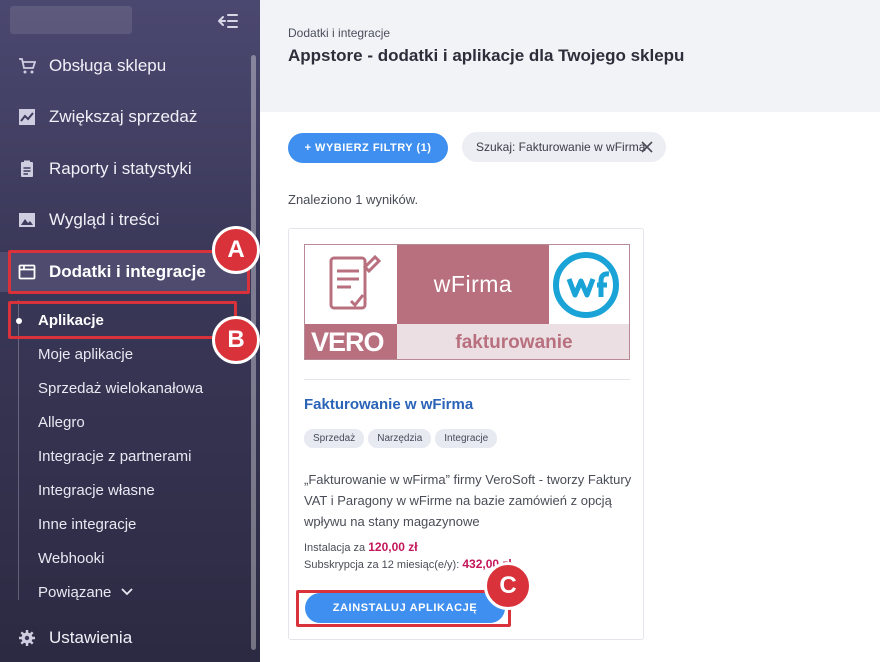 The width and height of the screenshot is (880, 662). Describe the element at coordinates (120, 168) in the screenshot. I see `sidebar-item-label: Raporty i statystyki` at that location.